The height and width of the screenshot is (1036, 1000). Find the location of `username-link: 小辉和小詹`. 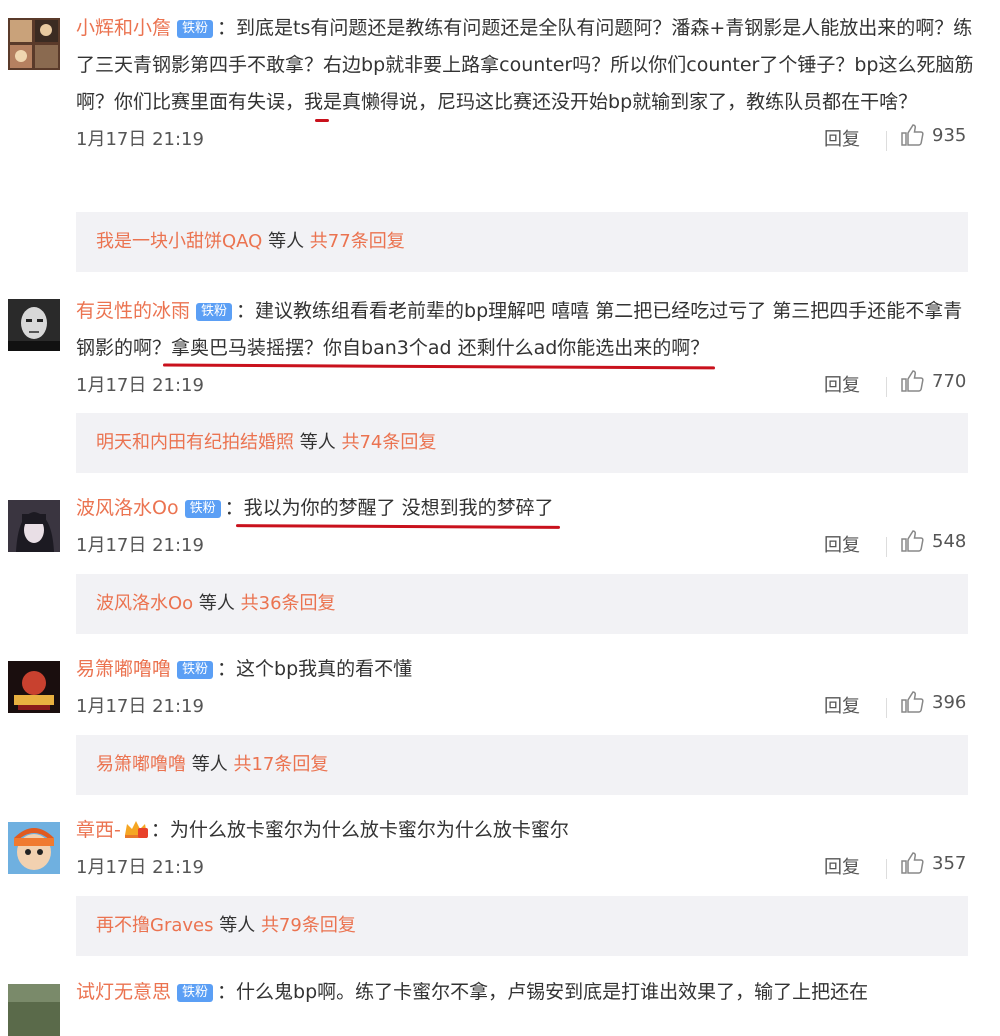

username-link: 小辉和小詹 is located at coordinates (123, 28).